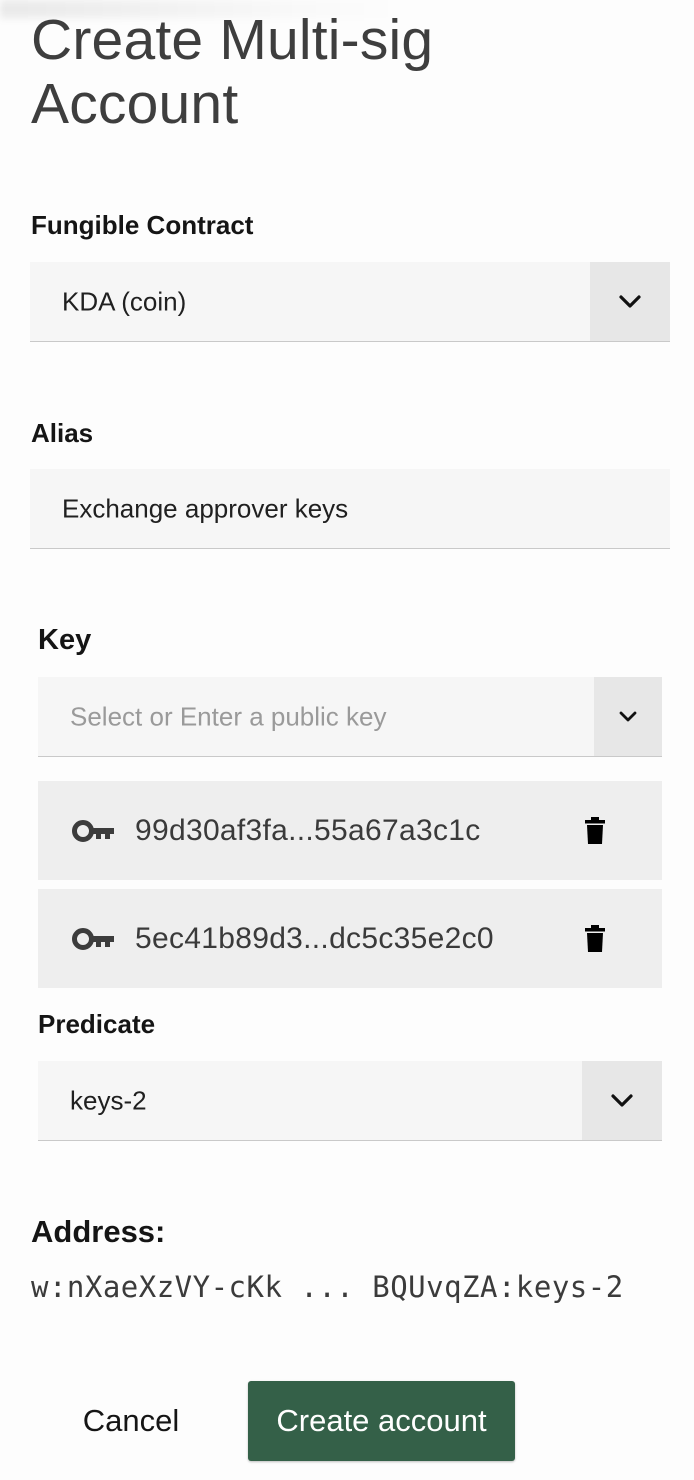 This screenshot has height=1480, width=694. What do you see at coordinates (131, 1421) in the screenshot?
I see `cancel-button: Cancel` at bounding box center [131, 1421].